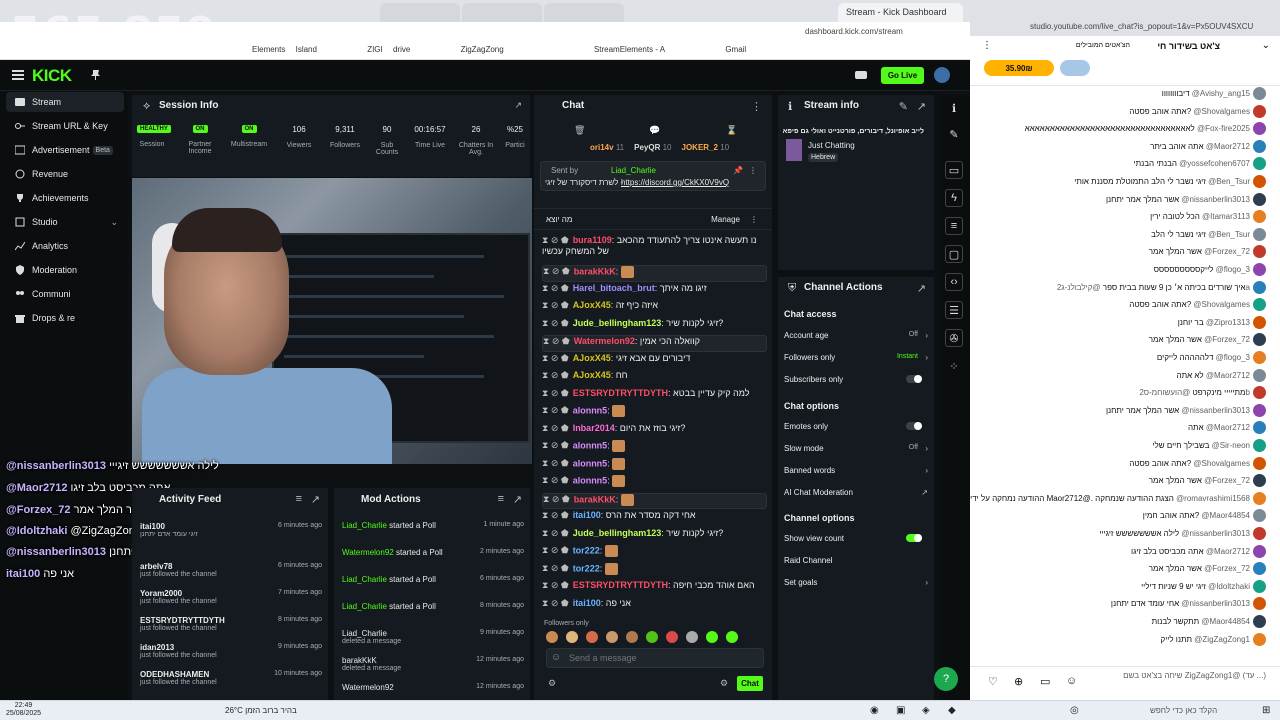 The width and height of the screenshot is (1280, 720). What do you see at coordinates (654, 343) in the screenshot?
I see `chat-message: ⧗ ⊘ ⬟ Watermelon92: קוואלה הכי אמין` at bounding box center [654, 343].